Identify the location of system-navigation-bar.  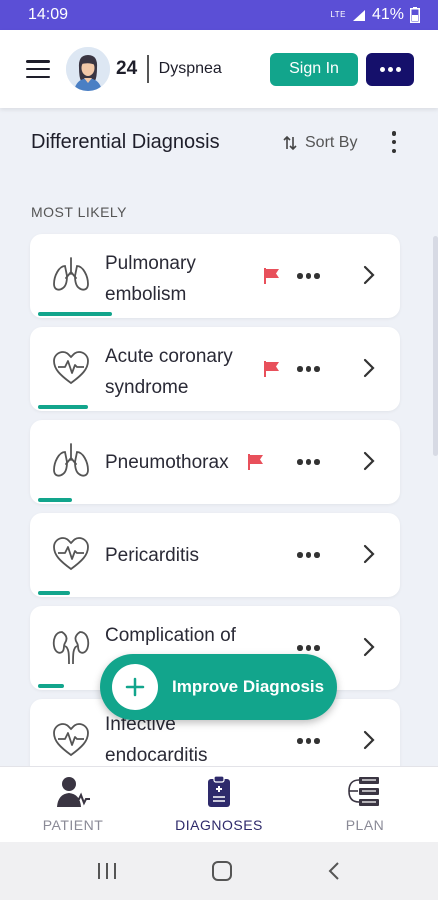
(219, 871).